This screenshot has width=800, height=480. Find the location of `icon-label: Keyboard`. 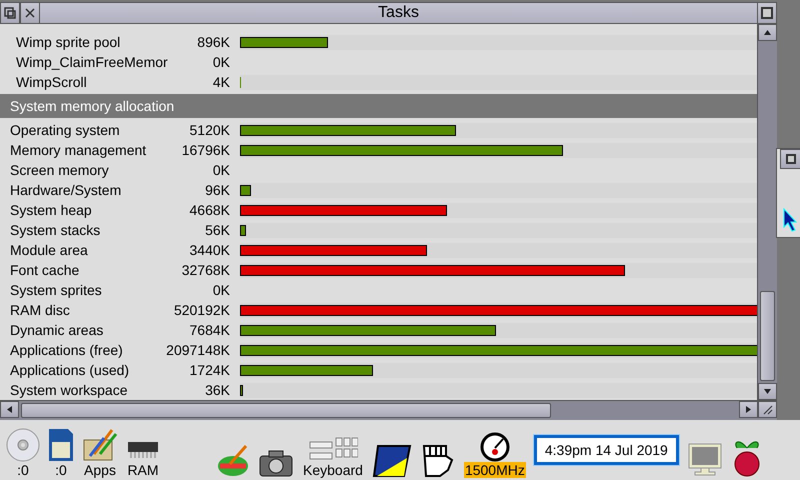

icon-label: Keyboard is located at coordinates (333, 470).